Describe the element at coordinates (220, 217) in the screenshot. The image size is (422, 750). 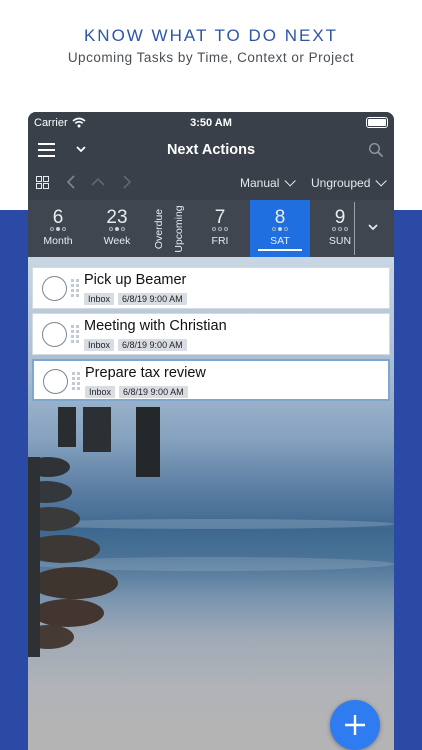
I see `day-number: 7` at that location.